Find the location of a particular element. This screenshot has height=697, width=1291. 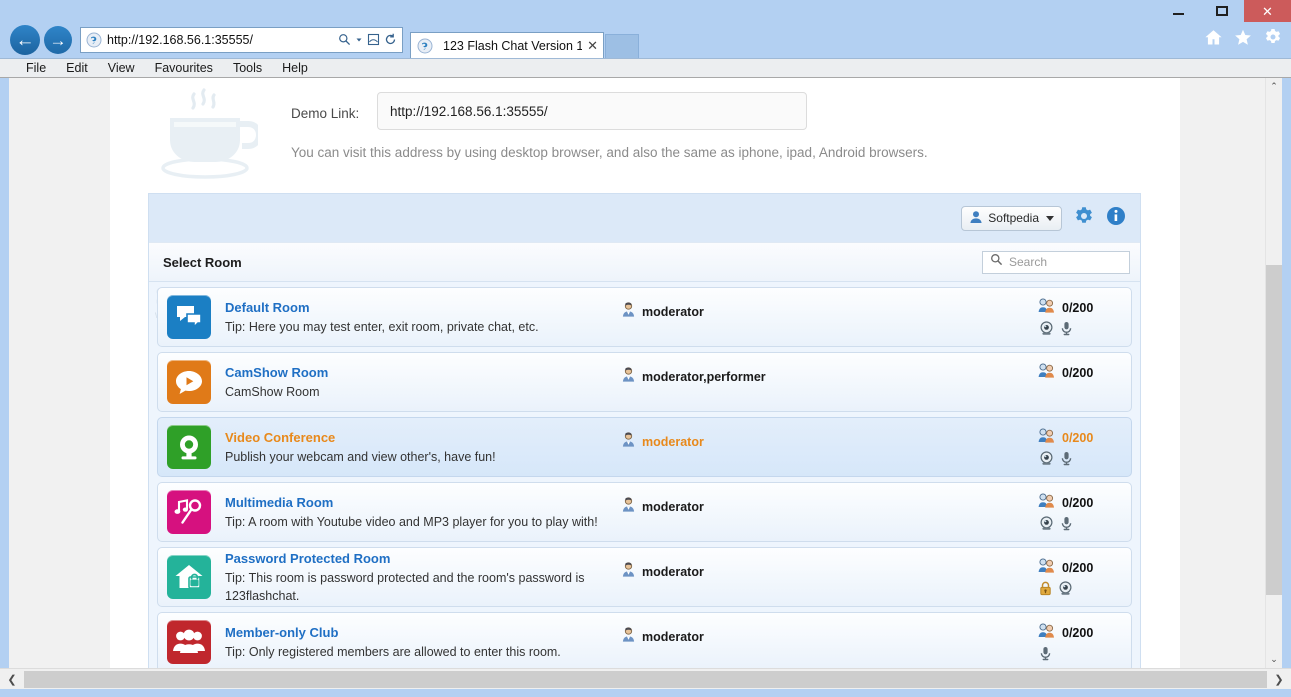

favorites-star-icon is located at coordinates (1243, 37).